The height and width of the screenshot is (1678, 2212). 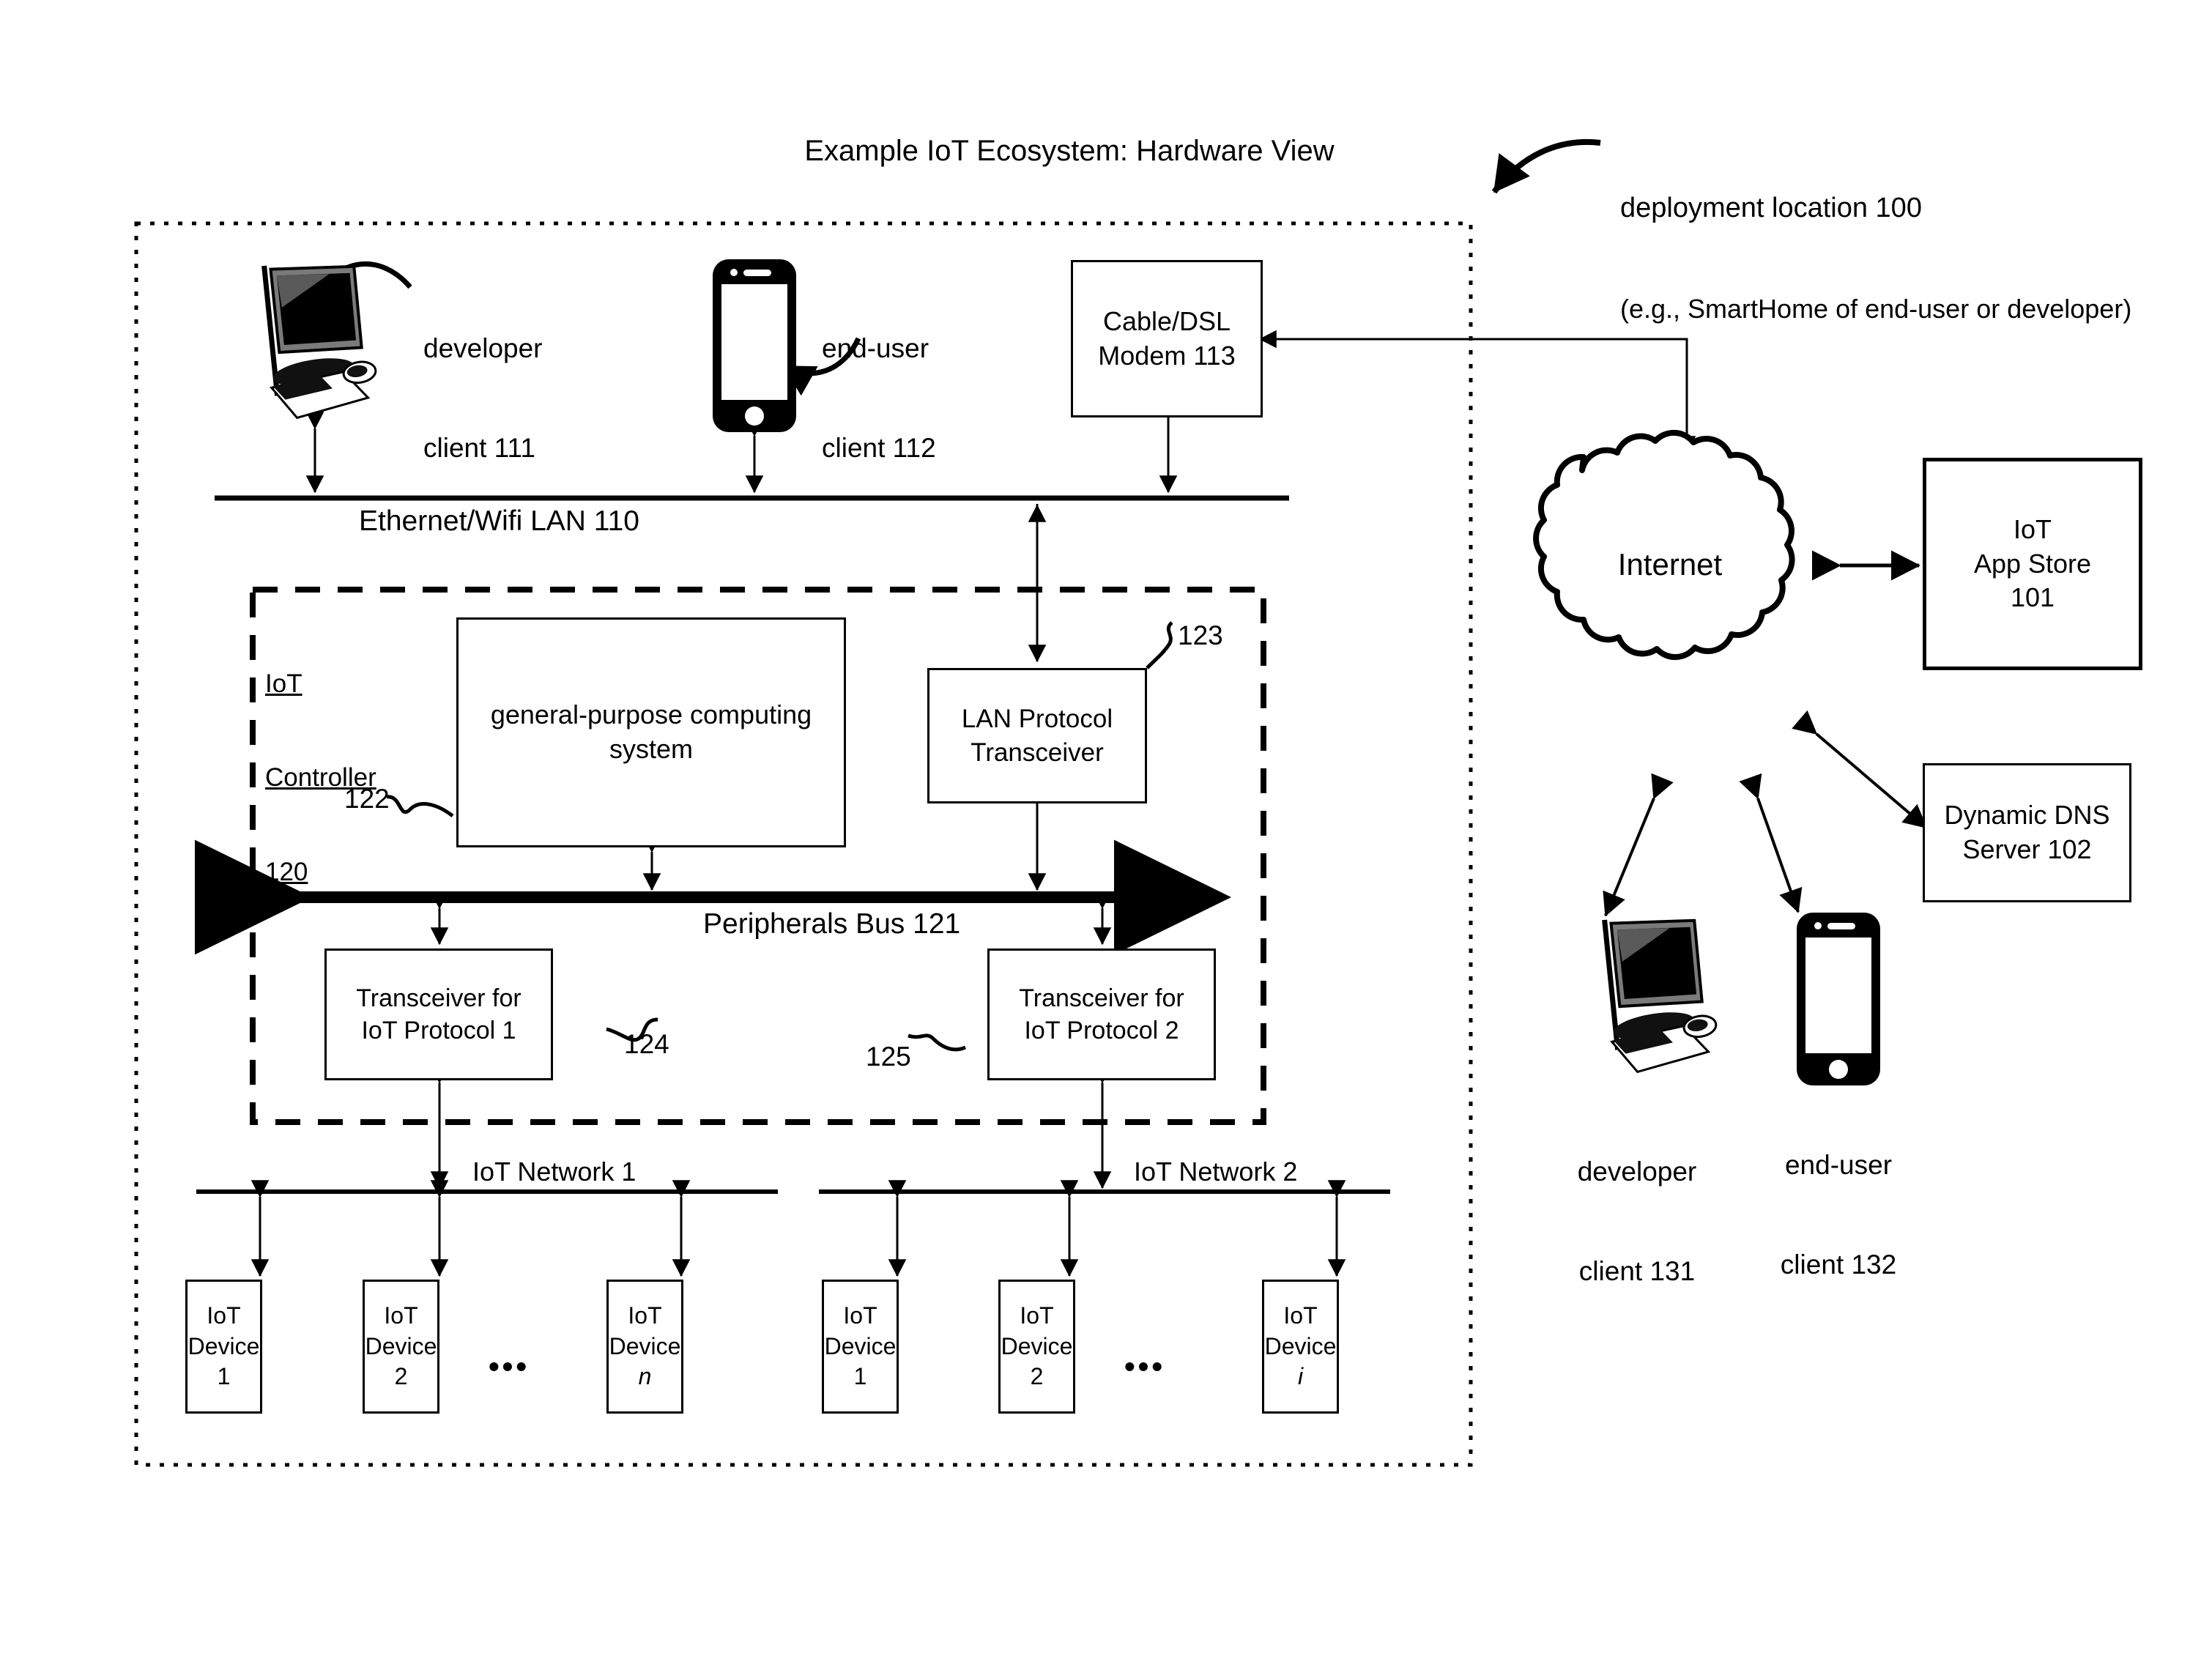 What do you see at coordinates (284, 684) in the screenshot?
I see `controller-title-line1: IoT` at bounding box center [284, 684].